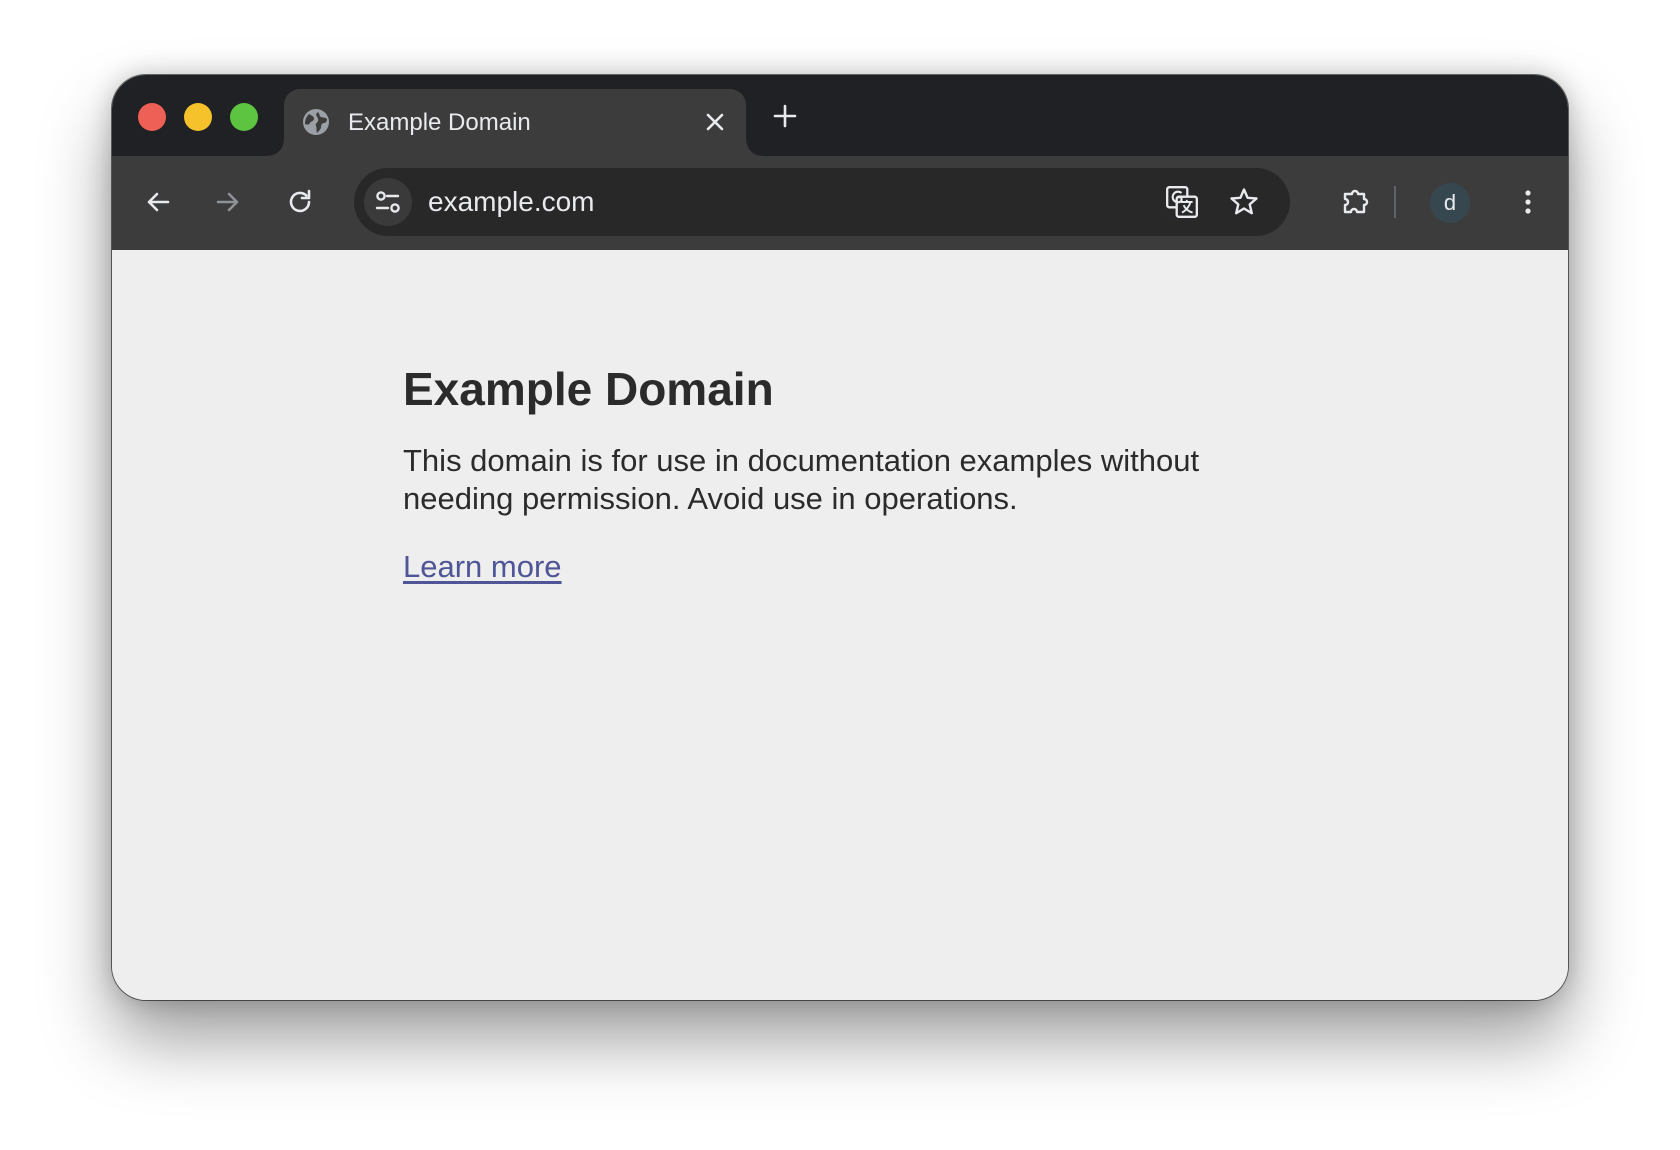  What do you see at coordinates (785, 116) in the screenshot?
I see `plus-icon` at bounding box center [785, 116].